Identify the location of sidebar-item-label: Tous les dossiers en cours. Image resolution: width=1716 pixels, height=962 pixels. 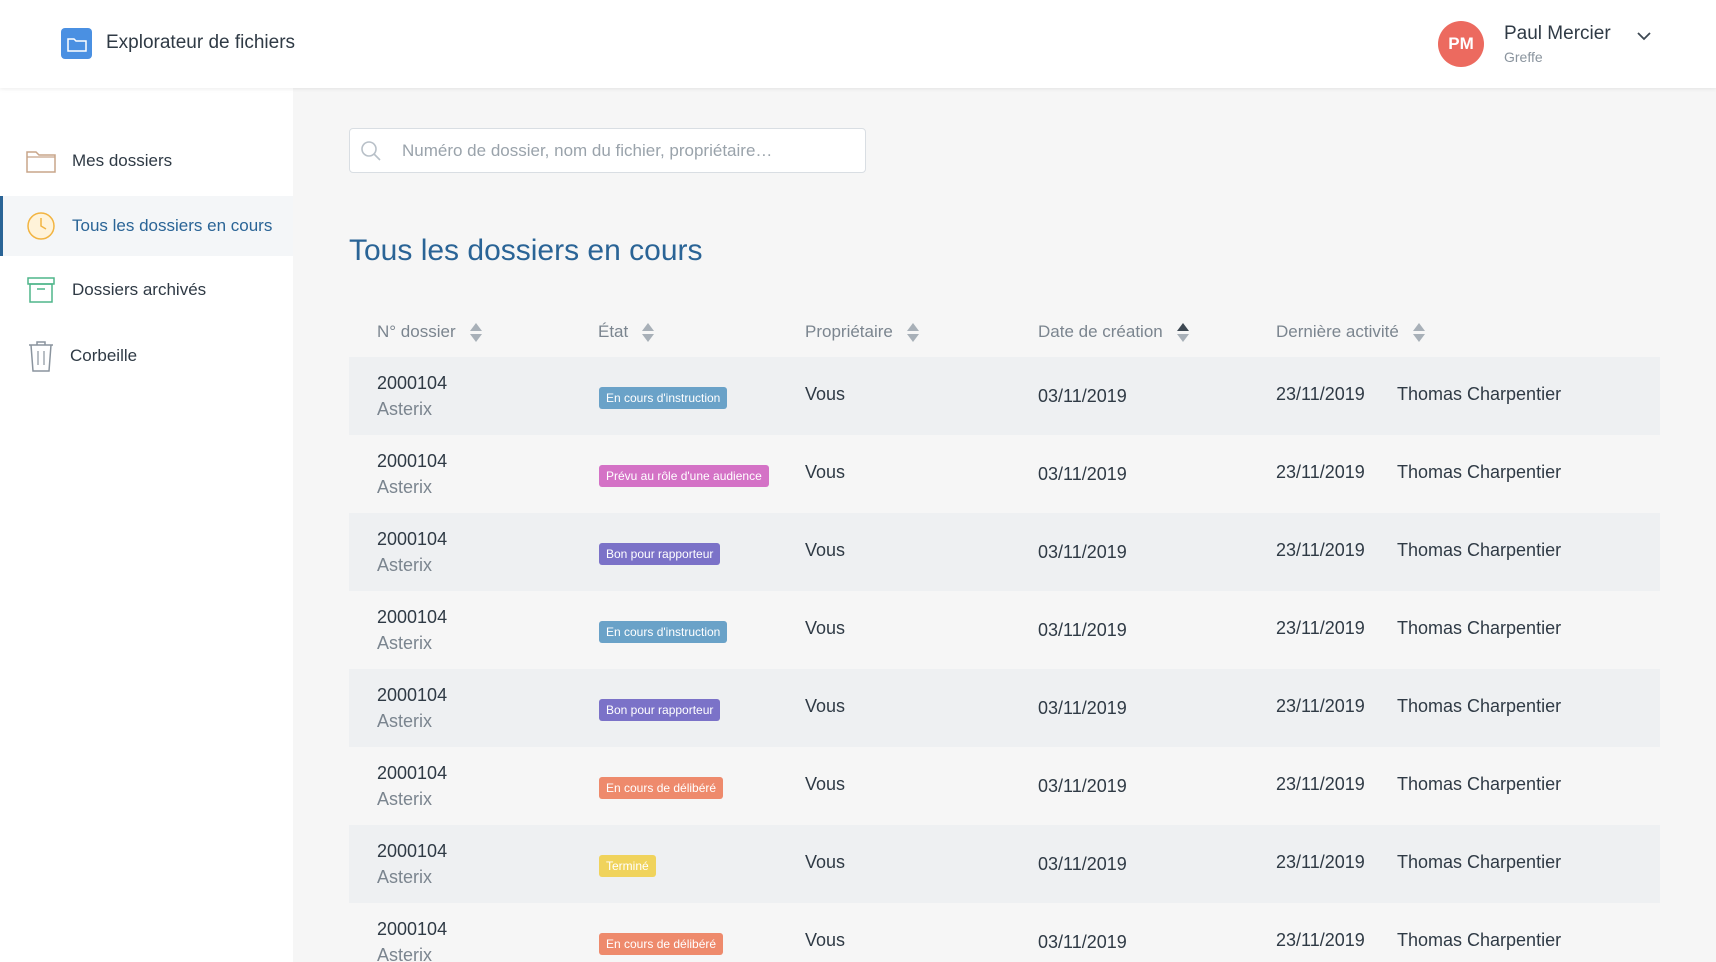
(172, 225).